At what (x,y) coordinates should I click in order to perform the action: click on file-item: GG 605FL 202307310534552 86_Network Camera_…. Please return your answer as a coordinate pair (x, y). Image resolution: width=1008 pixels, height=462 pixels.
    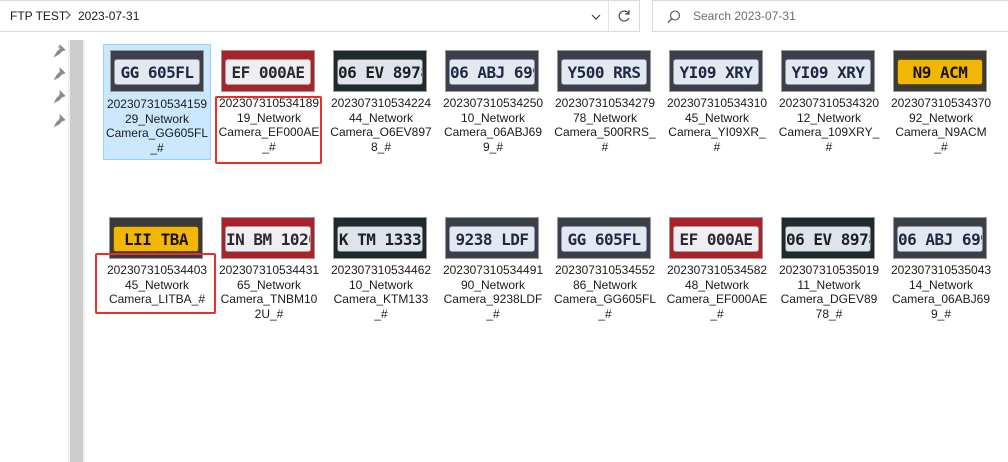
    Looking at the image, I should click on (605, 267).